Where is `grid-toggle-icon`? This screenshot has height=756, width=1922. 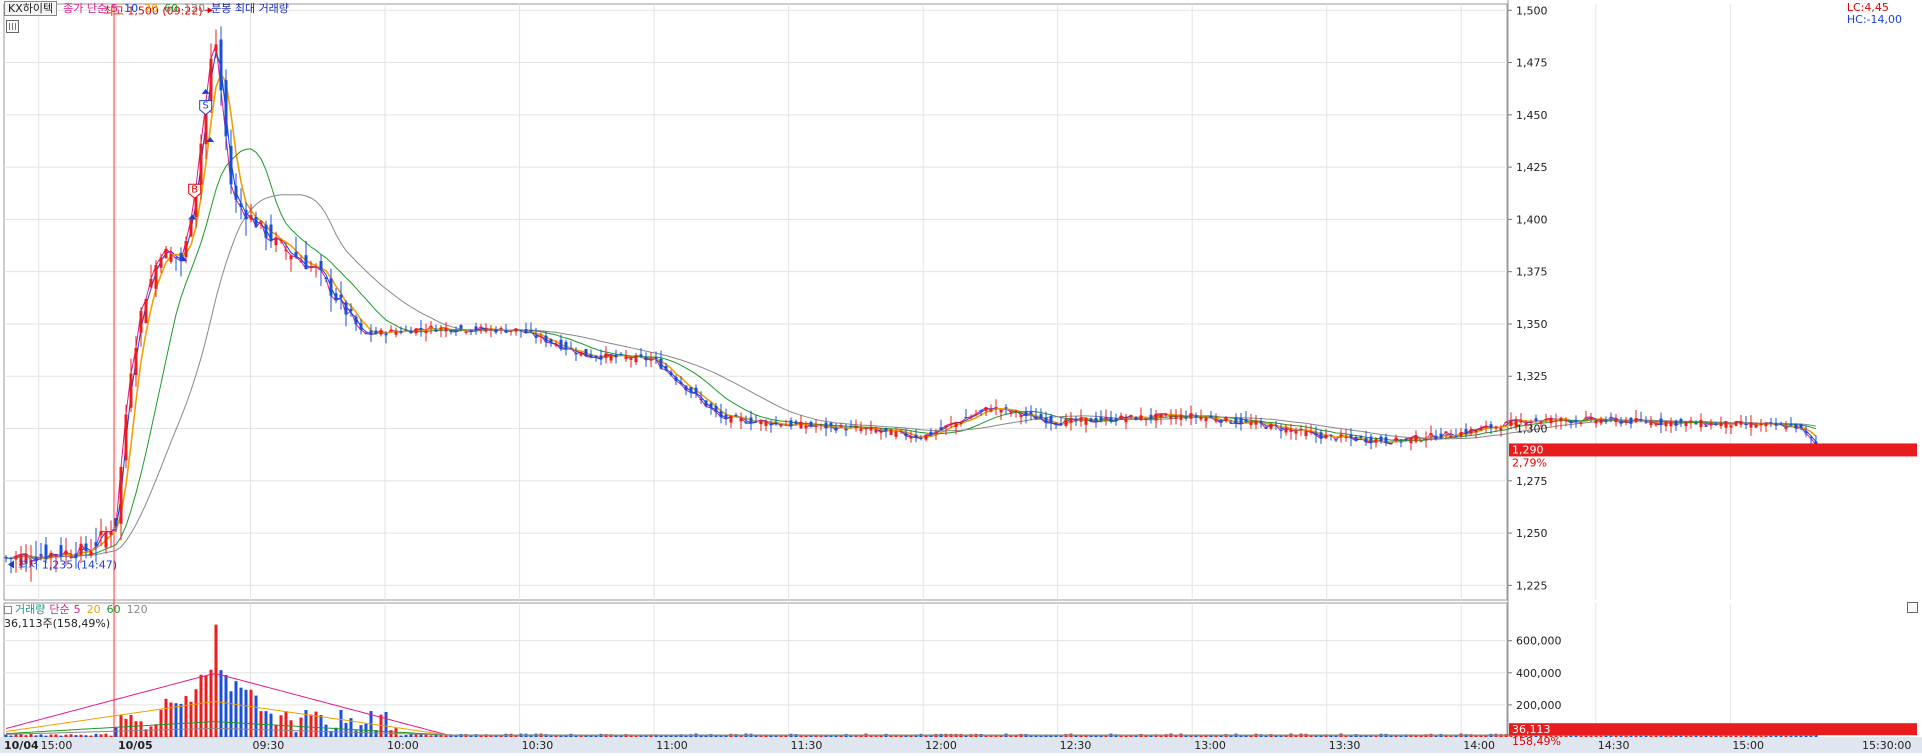 grid-toggle-icon is located at coordinates (12, 26).